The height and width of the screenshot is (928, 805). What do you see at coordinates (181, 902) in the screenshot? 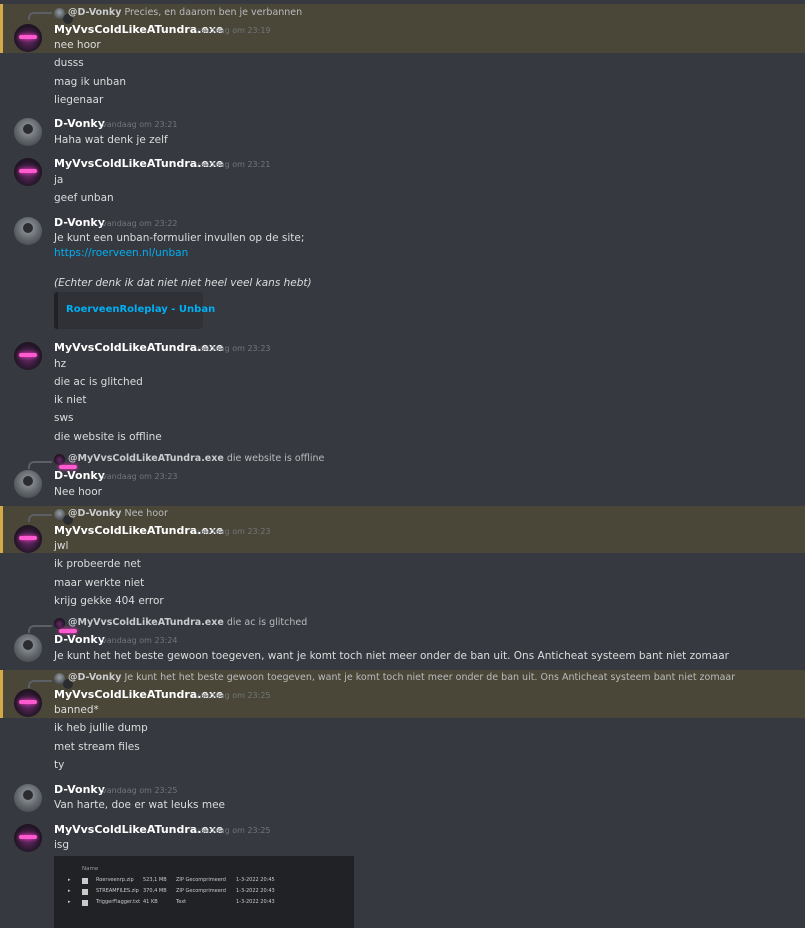
I see `file-type: Text` at bounding box center [181, 902].